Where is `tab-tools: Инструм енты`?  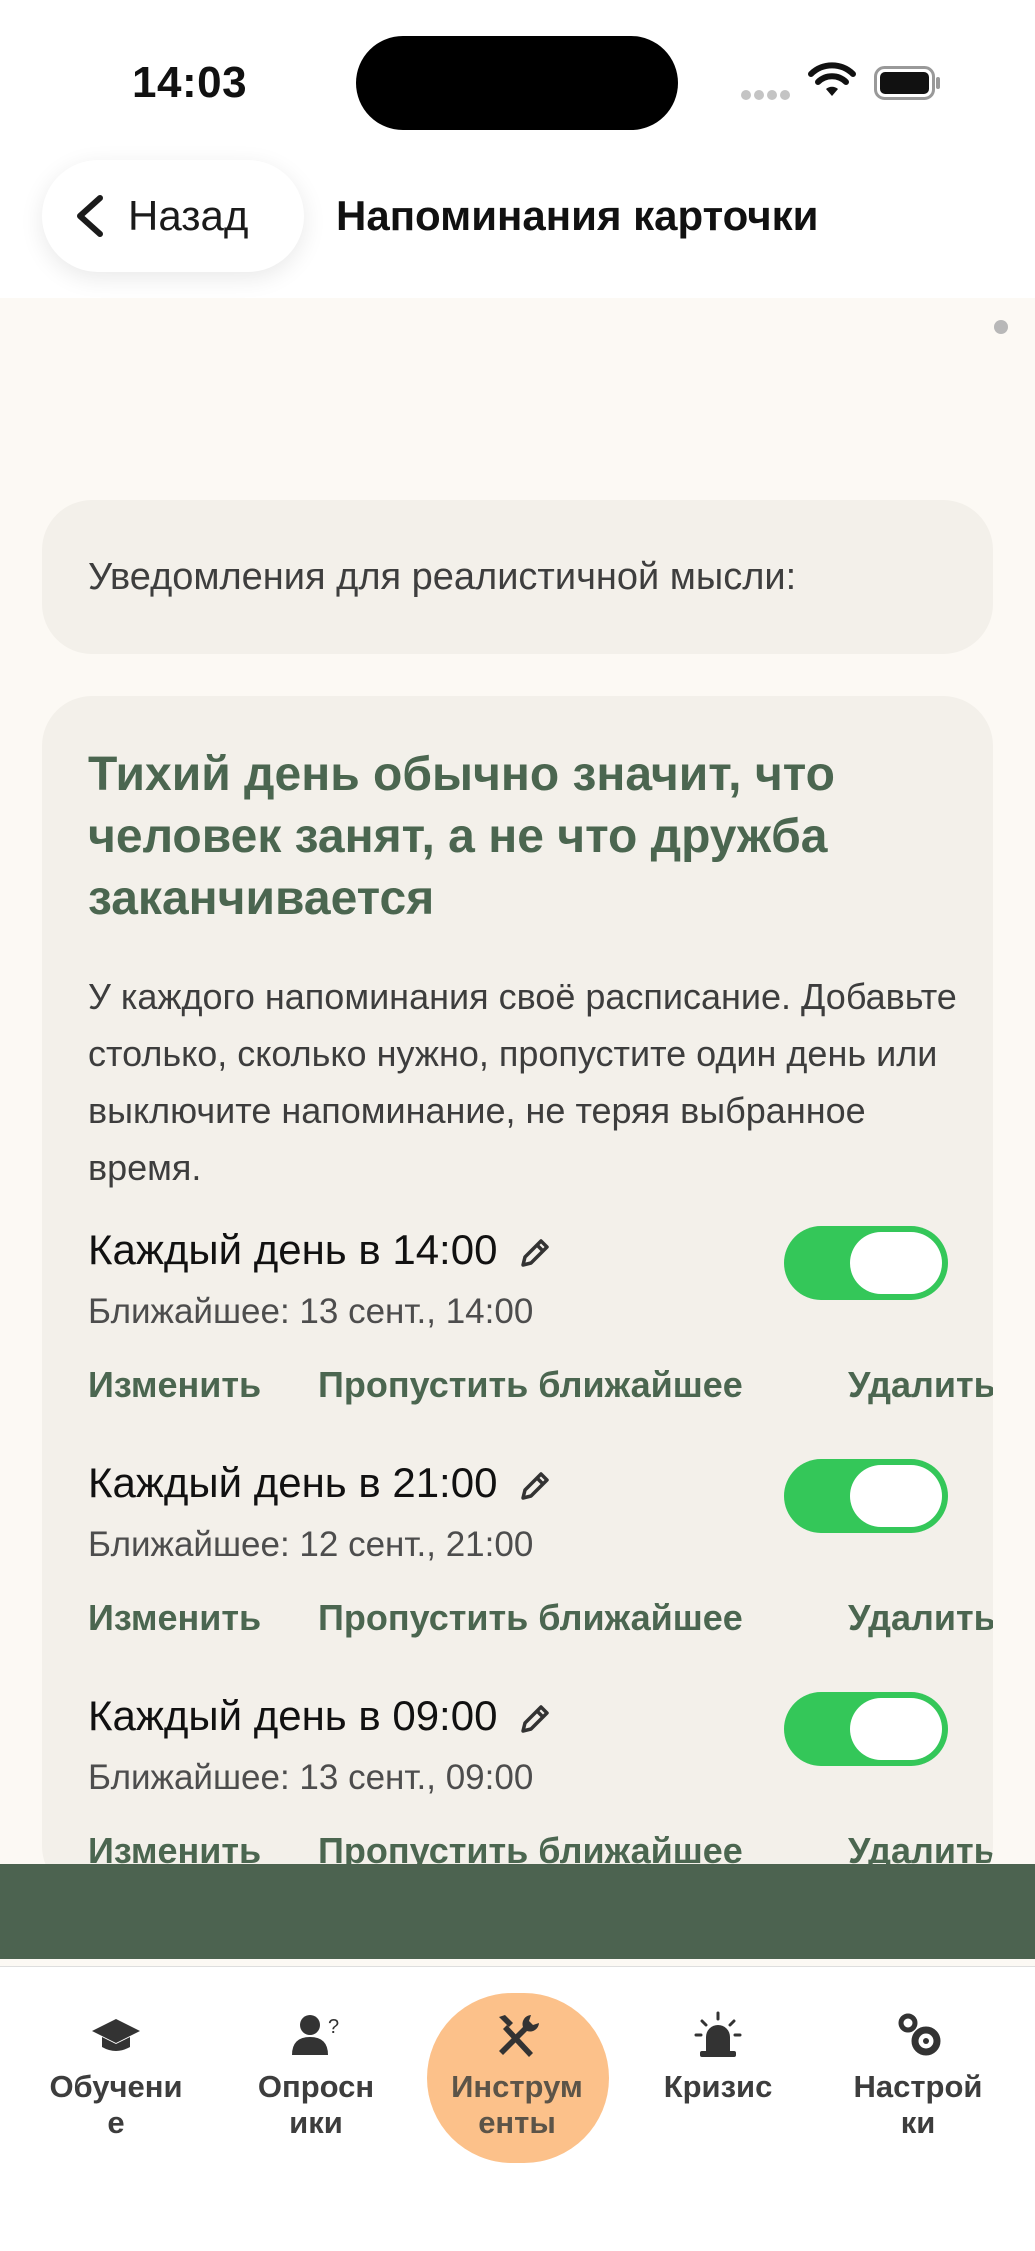
tab-tools: Инструм енты is located at coordinates (517, 2076).